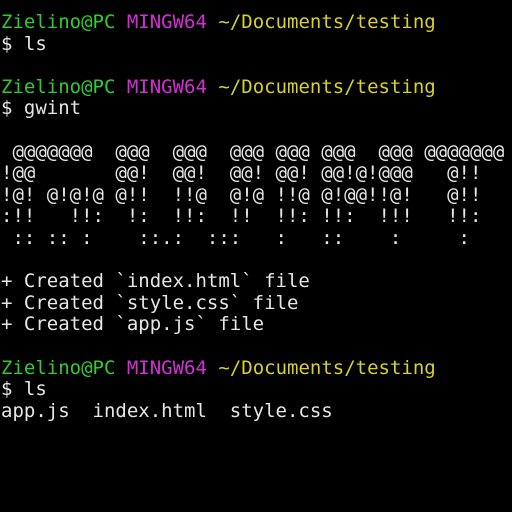  I want to click on banner-line: @@@@@@@ @@@ @@@ @@@ @@@ @@@ @@@ @@@@@@@, so click(253, 151).